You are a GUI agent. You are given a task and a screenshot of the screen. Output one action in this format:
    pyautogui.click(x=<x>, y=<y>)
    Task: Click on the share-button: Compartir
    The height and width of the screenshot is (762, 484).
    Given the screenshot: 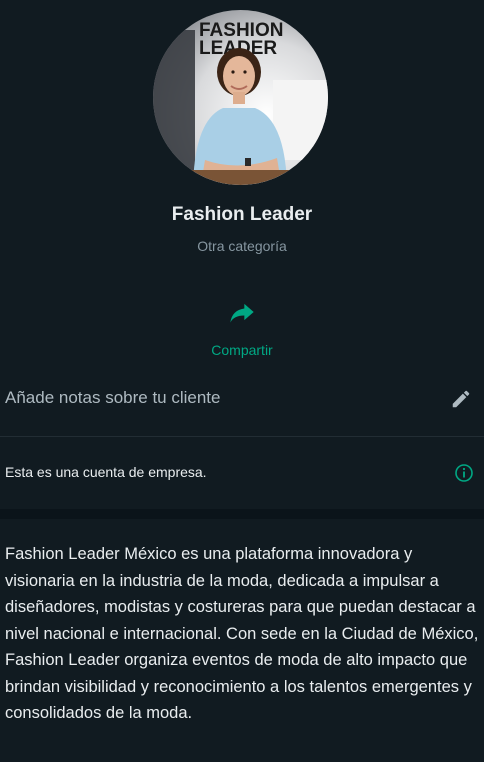 What is the action you would take?
    pyautogui.click(x=242, y=328)
    